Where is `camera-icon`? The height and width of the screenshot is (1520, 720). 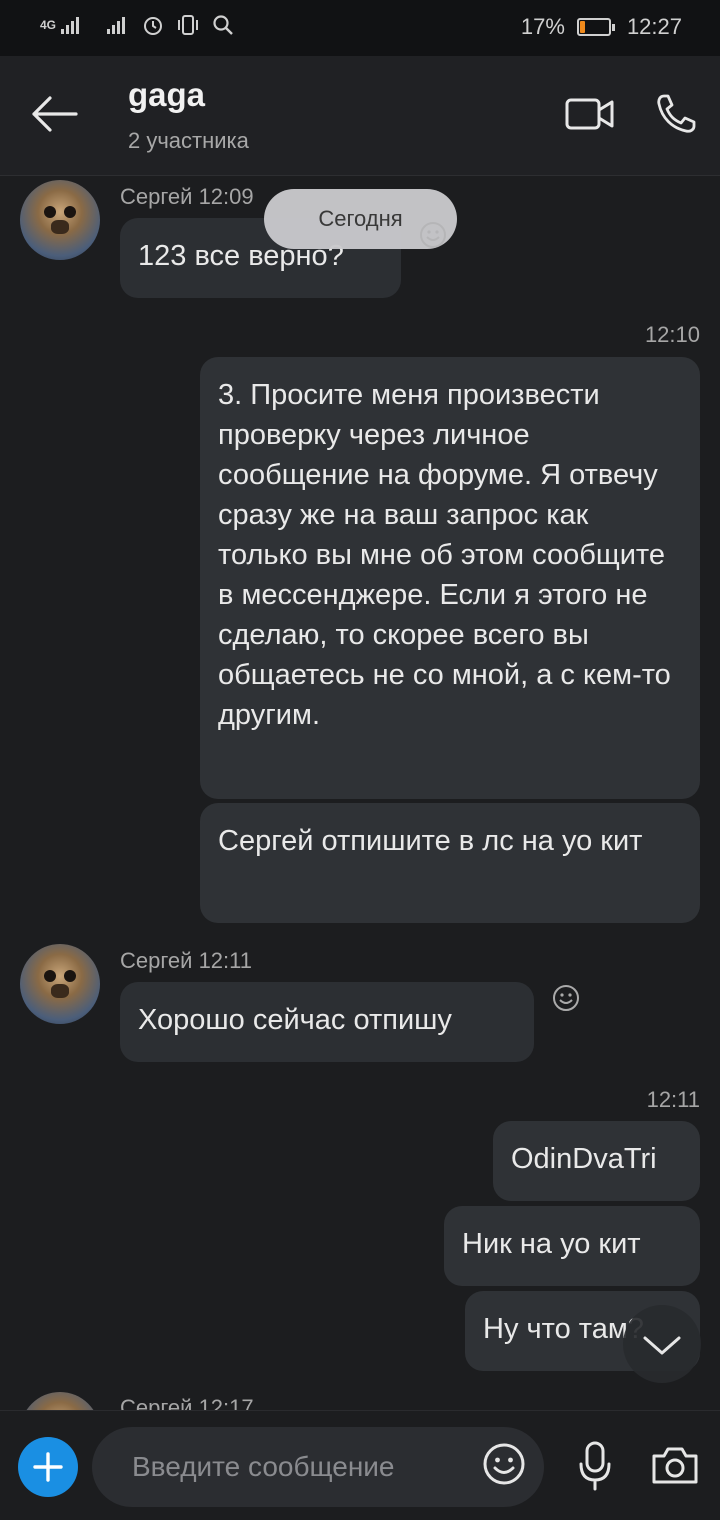 camera-icon is located at coordinates (675, 1465).